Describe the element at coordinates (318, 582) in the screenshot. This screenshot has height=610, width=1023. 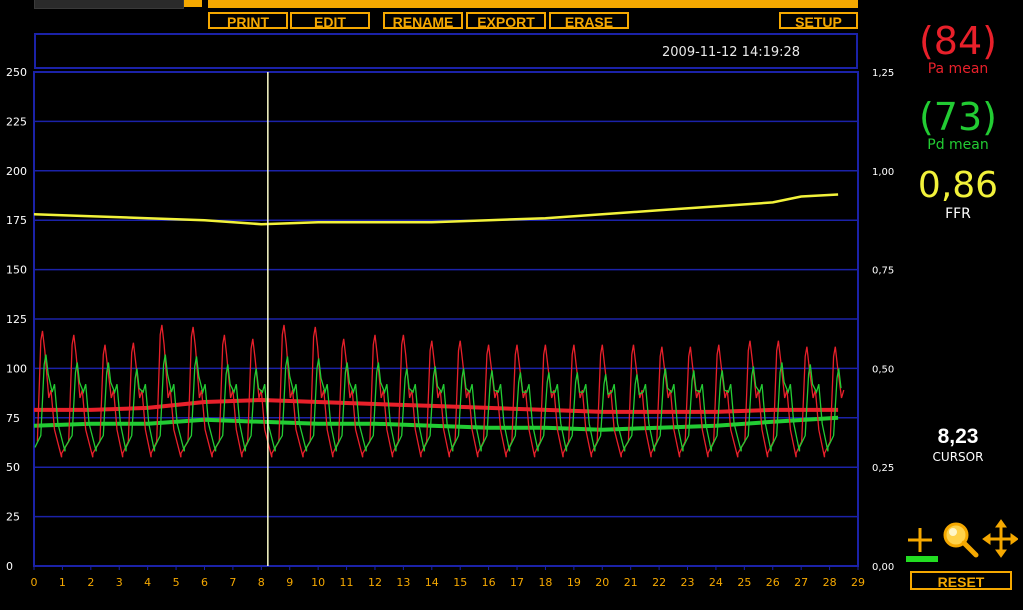
I see `x-tick-label: 10` at that location.